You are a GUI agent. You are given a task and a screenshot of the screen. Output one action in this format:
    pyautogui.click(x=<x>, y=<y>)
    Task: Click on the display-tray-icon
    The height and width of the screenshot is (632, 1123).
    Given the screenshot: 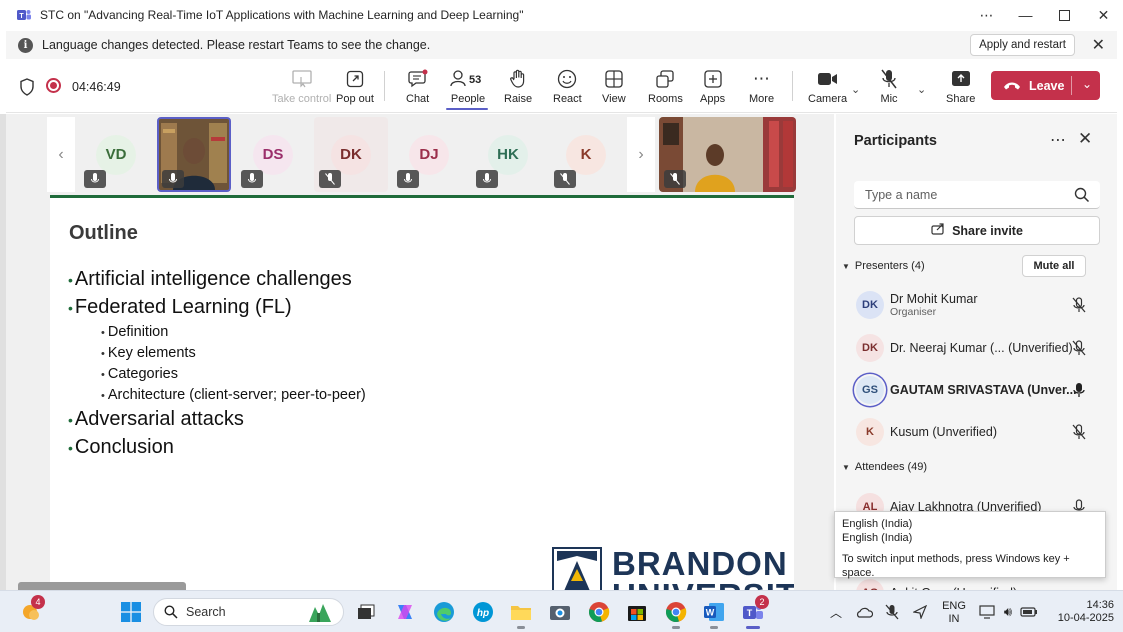 What is the action you would take?
    pyautogui.click(x=987, y=612)
    